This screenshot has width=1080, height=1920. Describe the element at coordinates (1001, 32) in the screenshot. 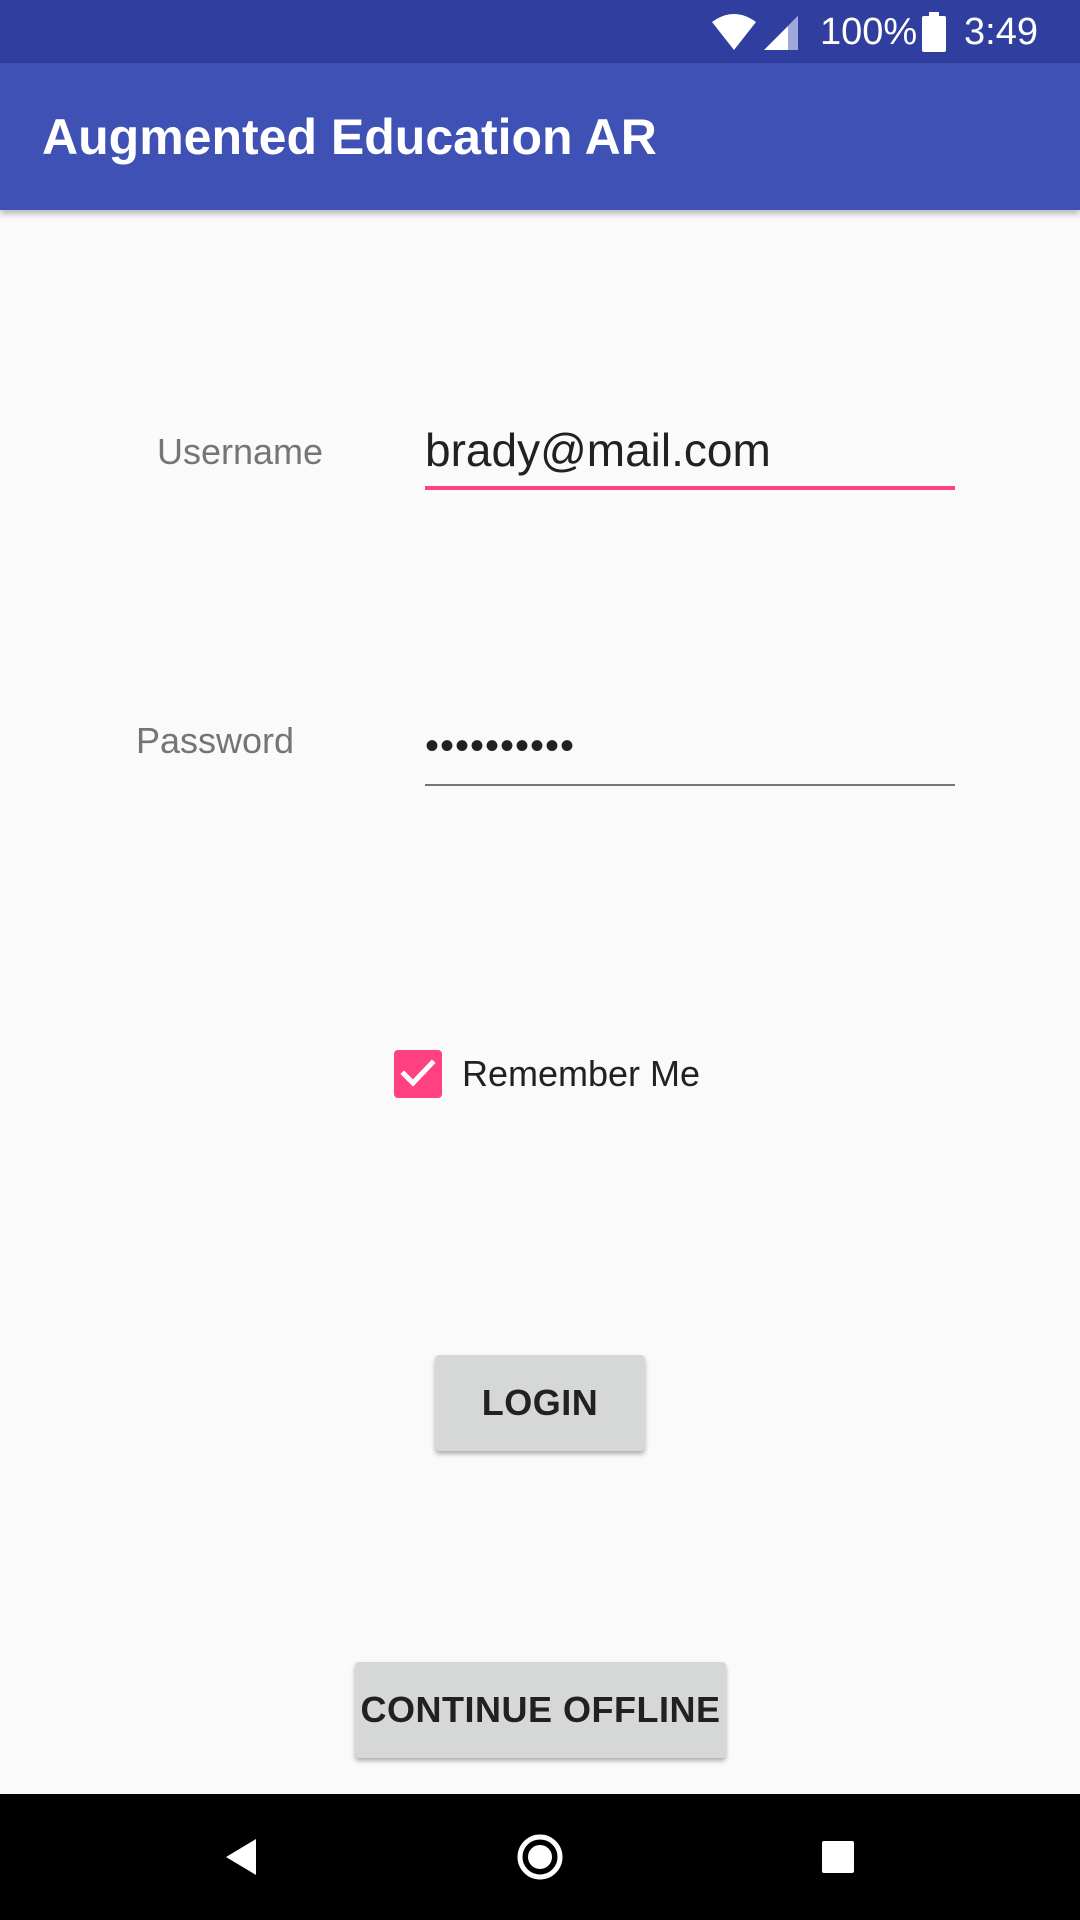

I see `status-time: 3:49` at that location.